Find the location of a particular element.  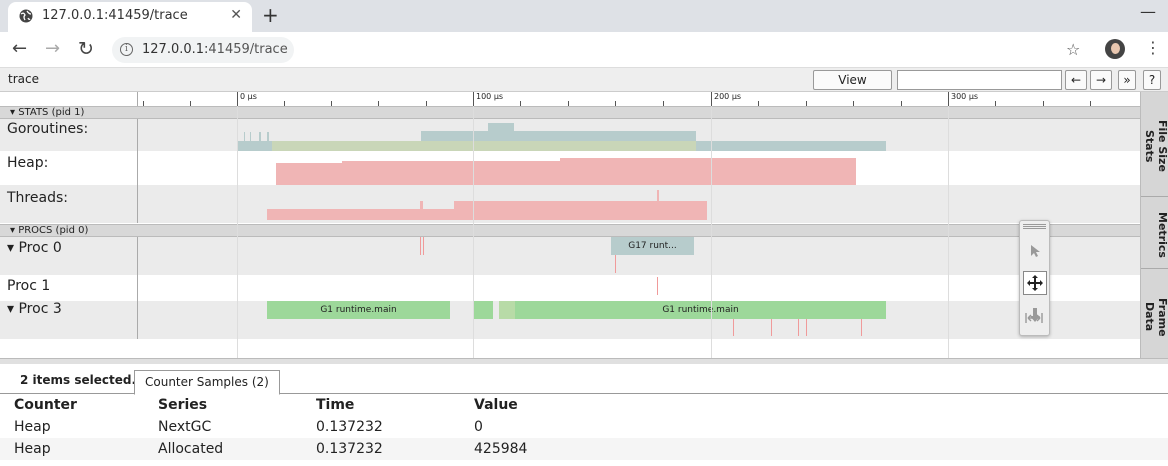

find-next-button: → is located at coordinates (1101, 80).